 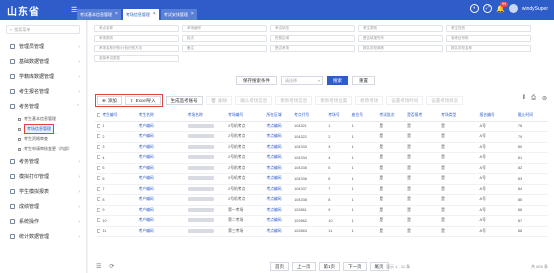 What do you see at coordinates (475, 8) in the screenshot?
I see `compass-icon: ◐` at bounding box center [475, 8].